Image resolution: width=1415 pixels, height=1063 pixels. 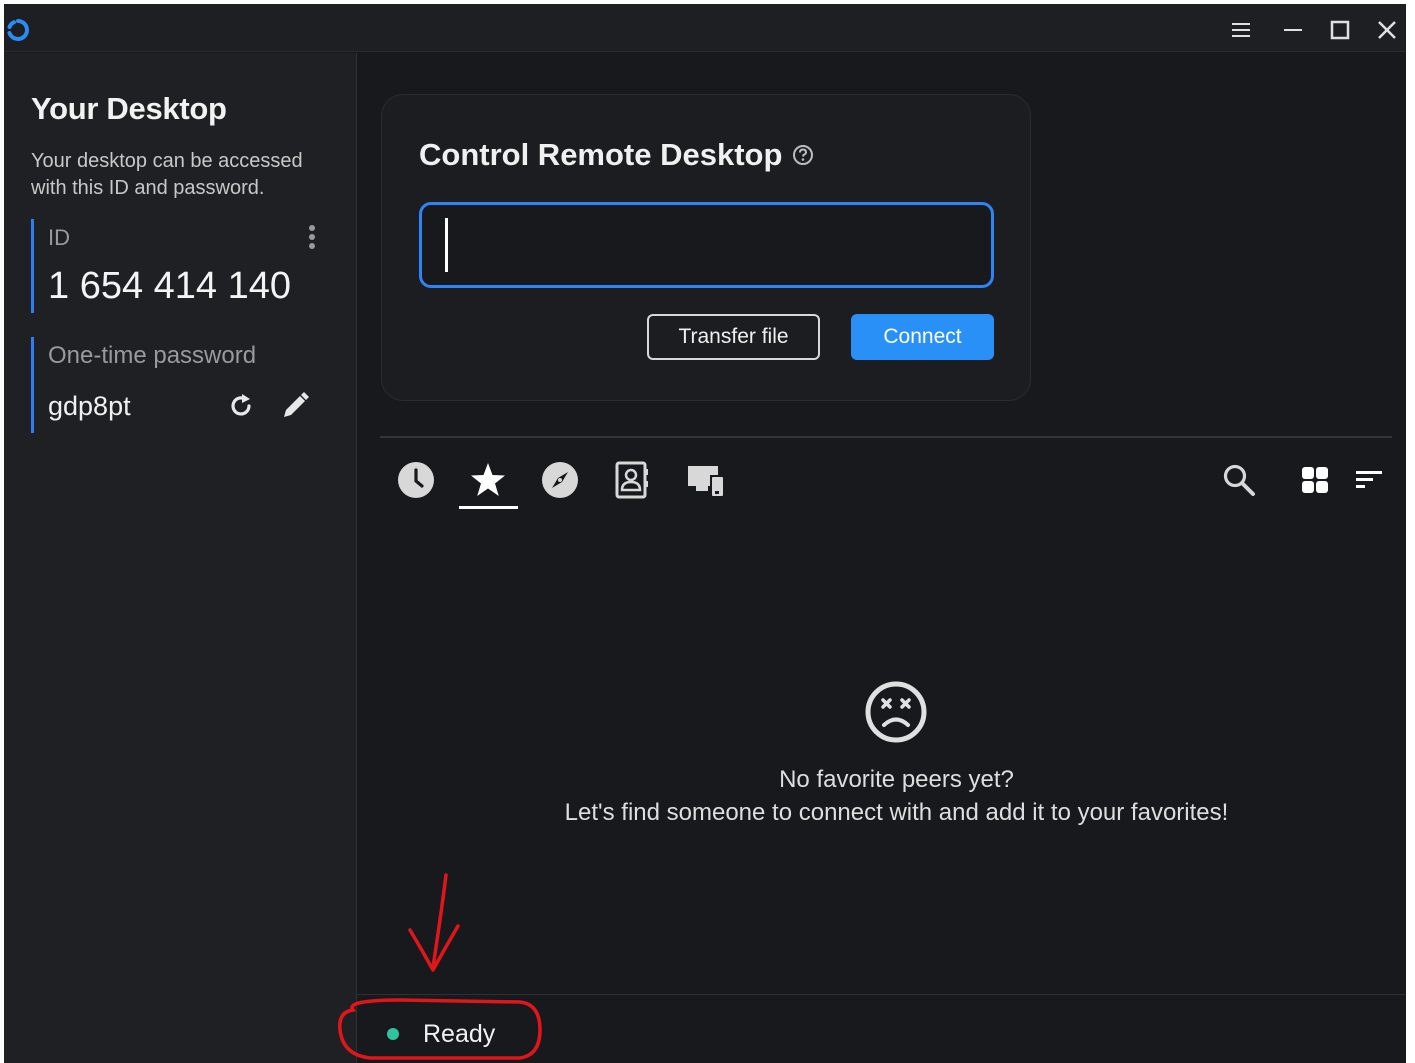 I want to click on favorites-star-icon, so click(x=488, y=480).